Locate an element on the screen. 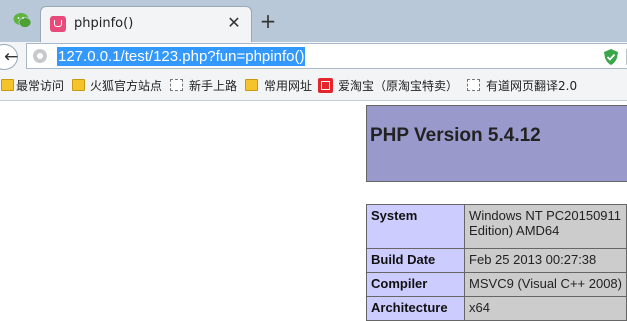 The width and height of the screenshot is (627, 321). row-key: Build Date is located at coordinates (415, 260).